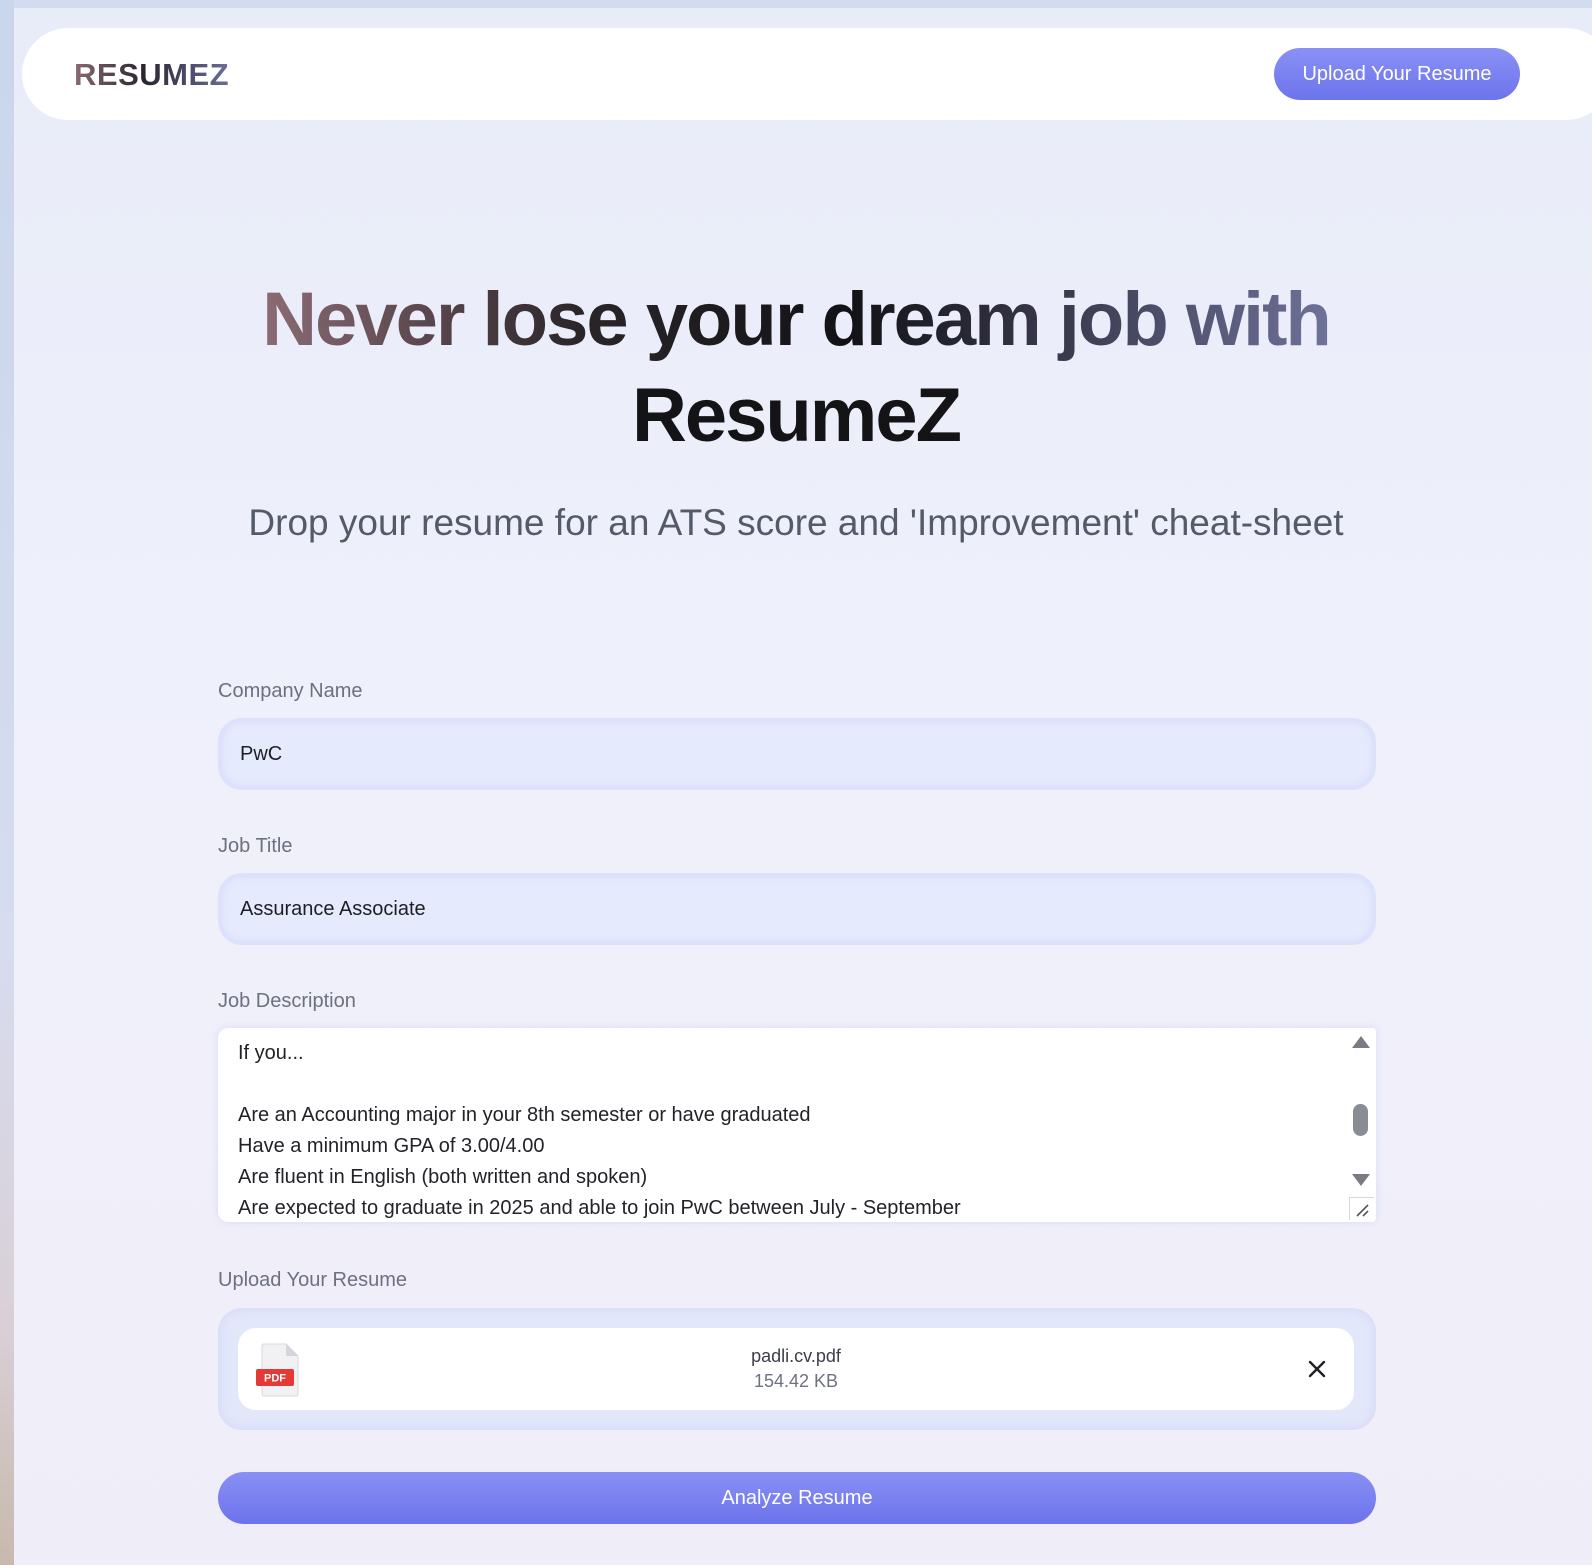  Describe the element at coordinates (1361, 1208) in the screenshot. I see `resize-handle-icon` at that location.